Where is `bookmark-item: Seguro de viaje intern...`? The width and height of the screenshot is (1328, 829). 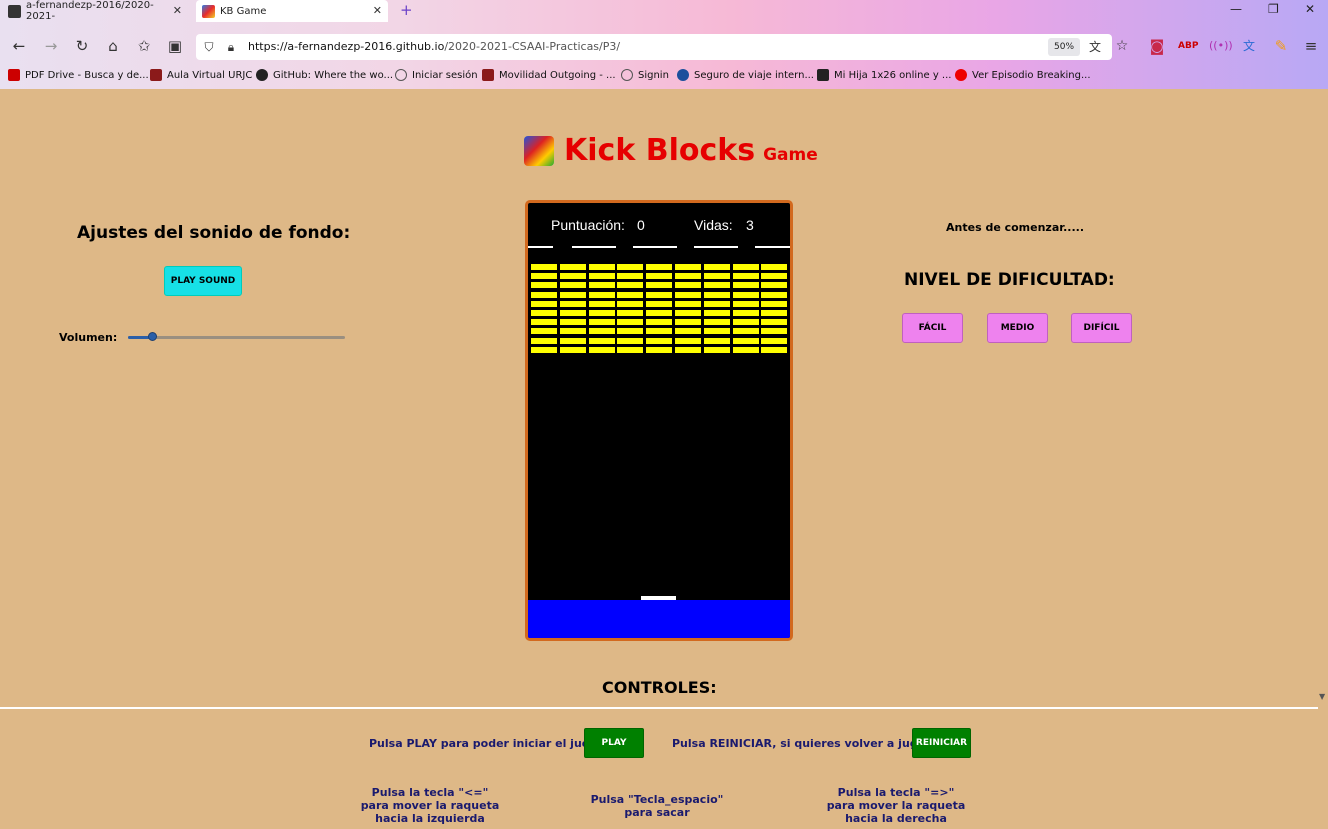 bookmark-item: Seguro de viaje intern... is located at coordinates (745, 75).